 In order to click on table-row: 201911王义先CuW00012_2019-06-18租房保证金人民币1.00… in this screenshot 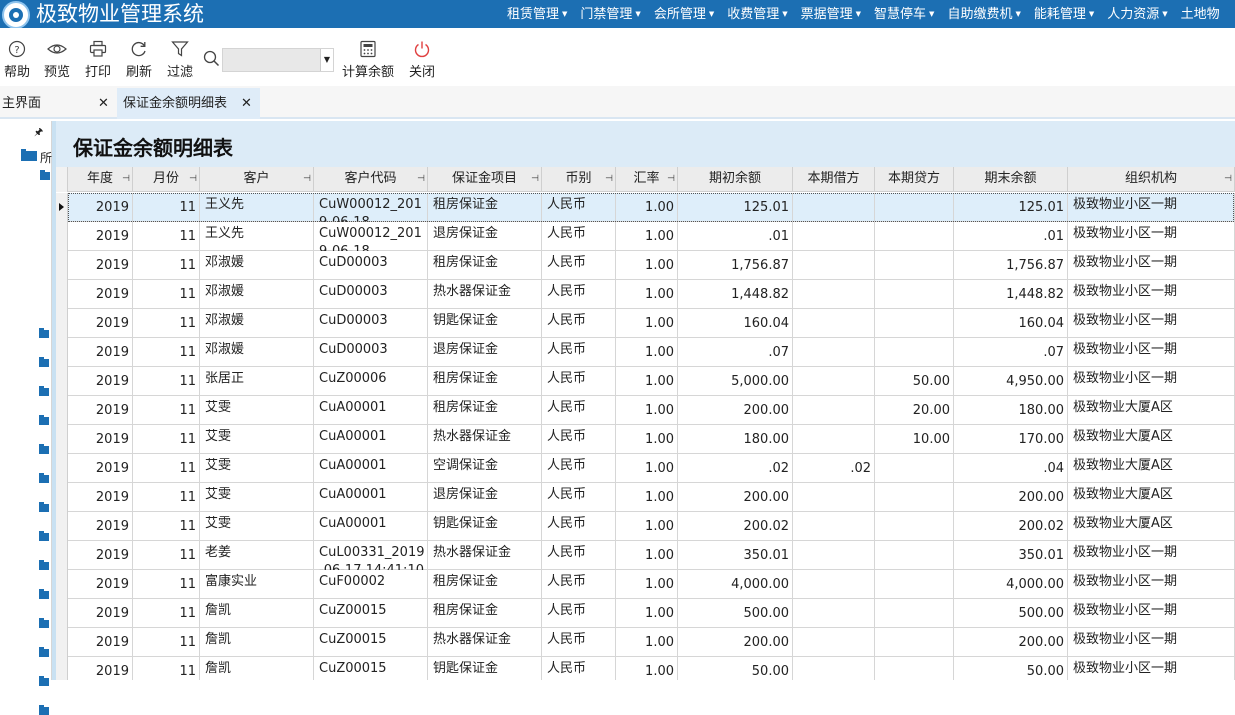, I will do `click(645, 207)`.